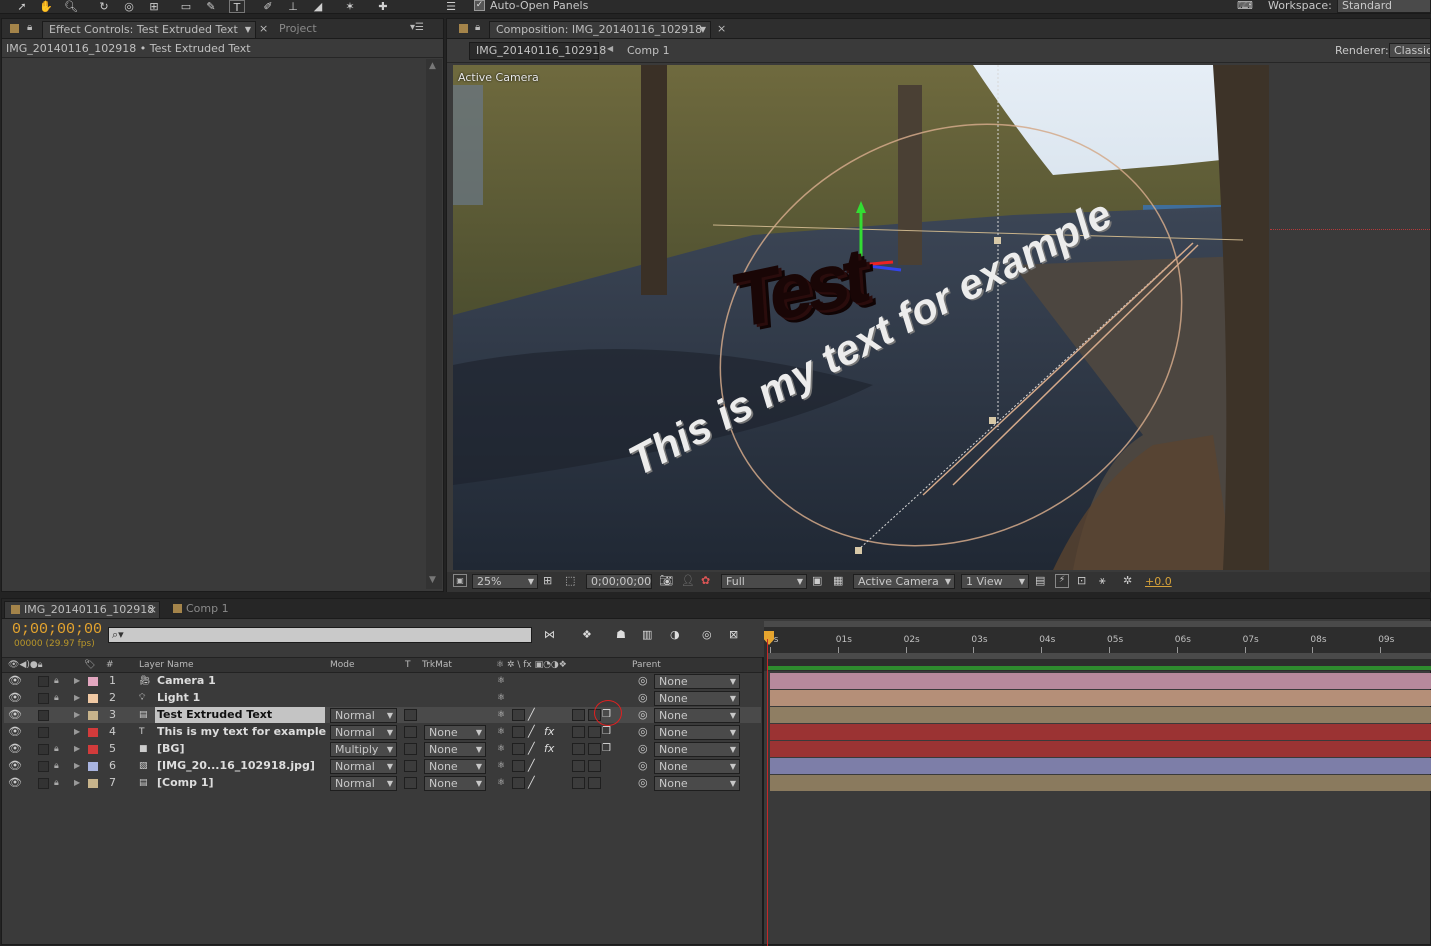 The width and height of the screenshot is (1431, 946). I want to click on exposure-icon: ✲, so click(1127, 580).